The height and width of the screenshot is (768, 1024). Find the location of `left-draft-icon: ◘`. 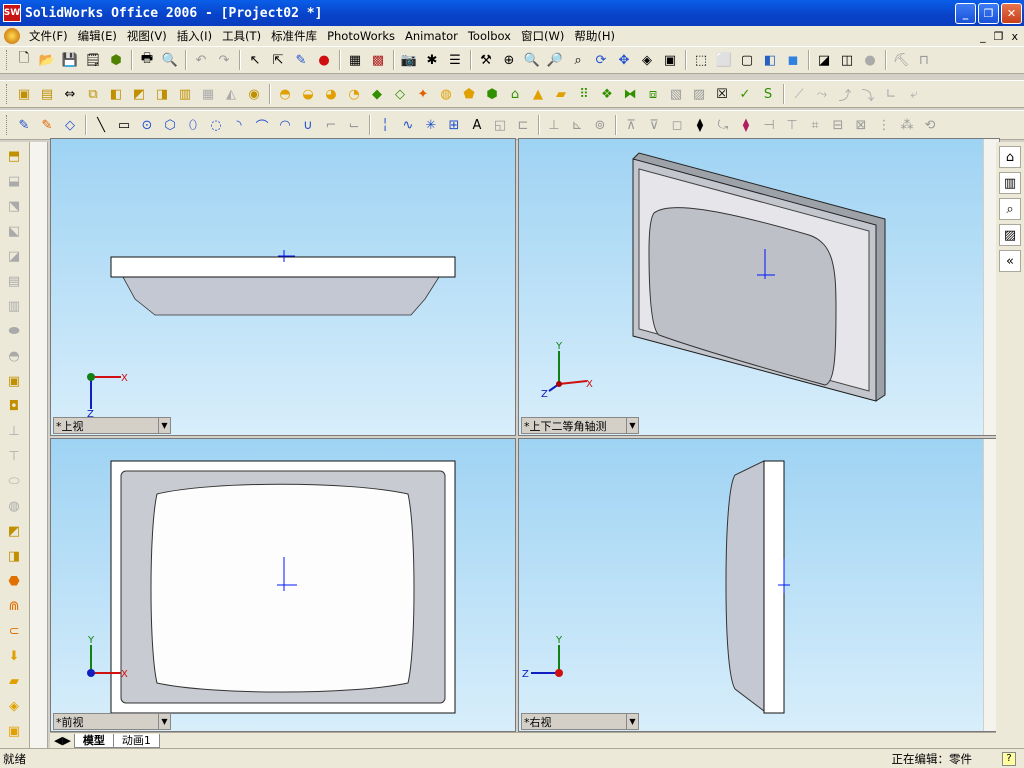

left-draft-icon: ◘ is located at coordinates (14, 406).